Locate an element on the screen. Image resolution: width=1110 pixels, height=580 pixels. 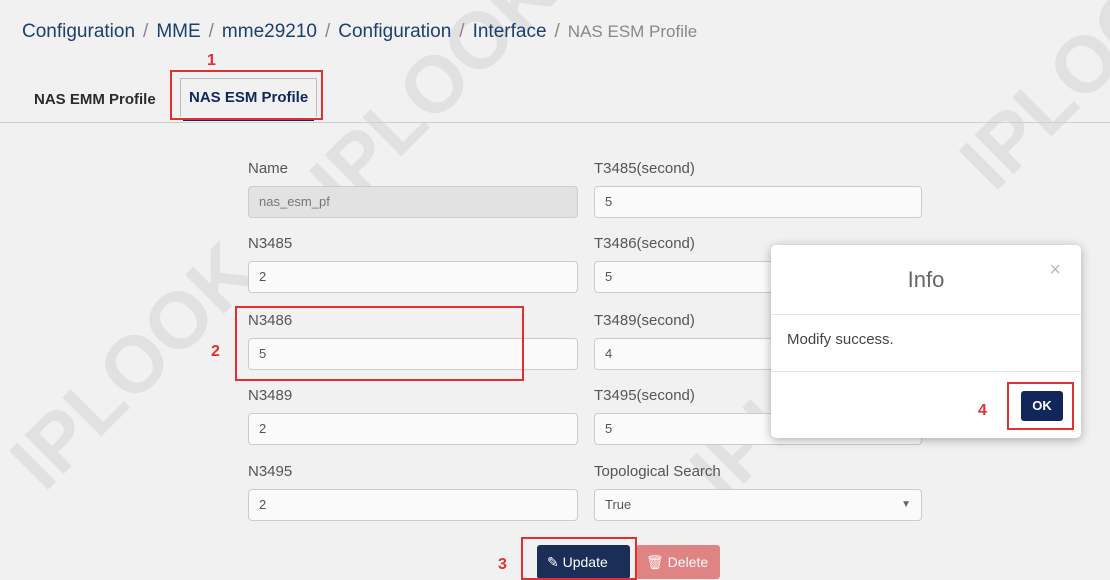
t3486-label: T3486(second) is located at coordinates (644, 243).